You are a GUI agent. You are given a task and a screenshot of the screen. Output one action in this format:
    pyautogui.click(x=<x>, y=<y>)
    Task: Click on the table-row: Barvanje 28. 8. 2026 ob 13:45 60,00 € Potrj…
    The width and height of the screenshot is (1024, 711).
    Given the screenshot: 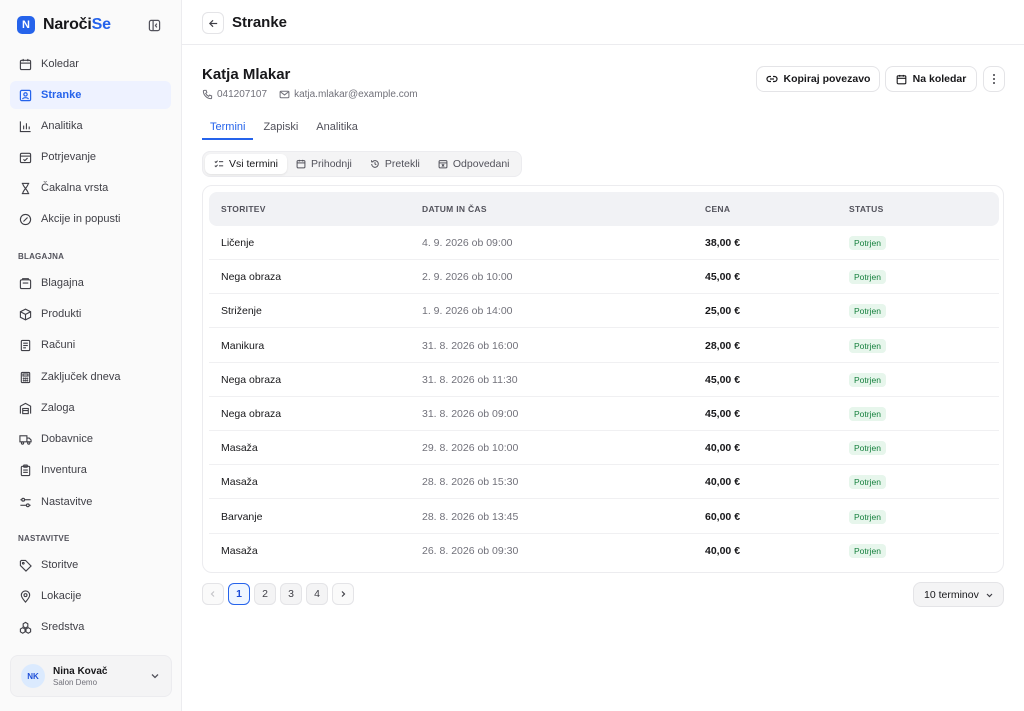 What is the action you would take?
    pyautogui.click(x=604, y=517)
    